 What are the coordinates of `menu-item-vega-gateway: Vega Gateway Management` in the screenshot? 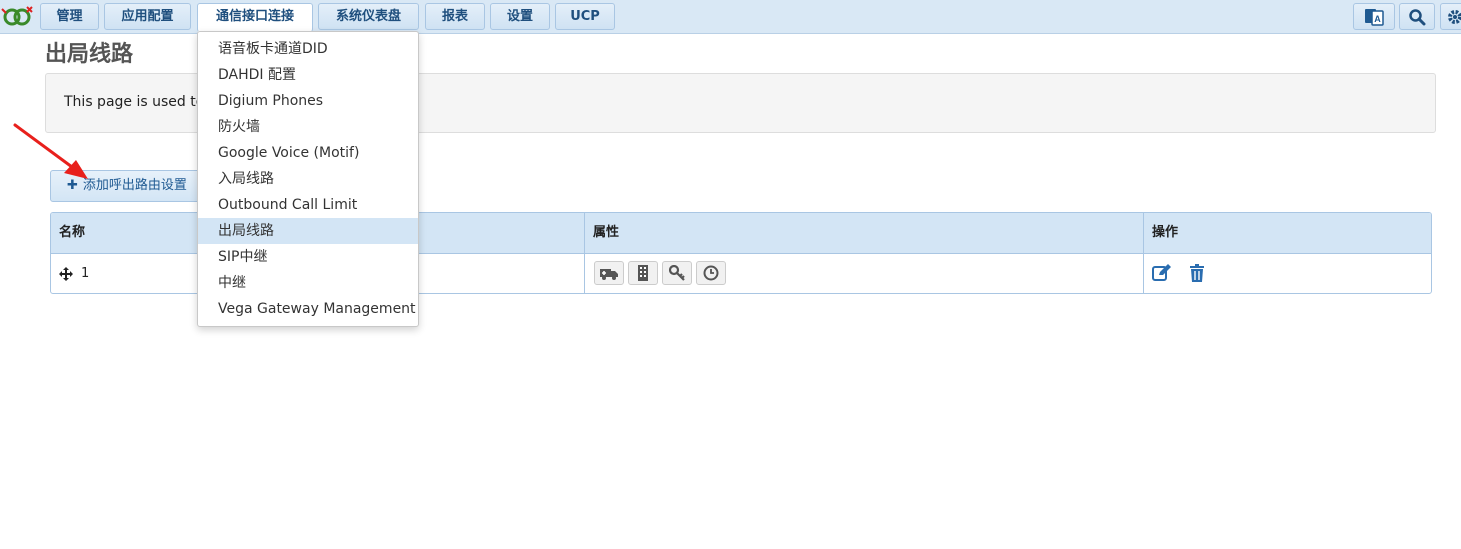 It's located at (308, 309).